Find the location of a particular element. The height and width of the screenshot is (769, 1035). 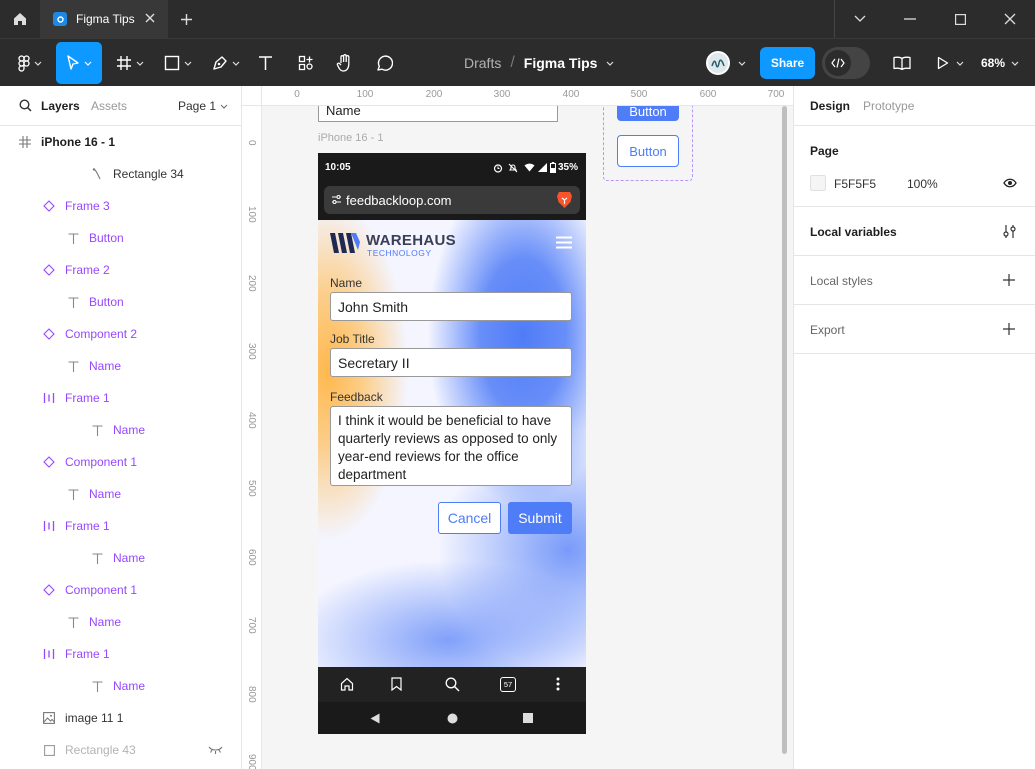

minimize-button is located at coordinates (910, 19).